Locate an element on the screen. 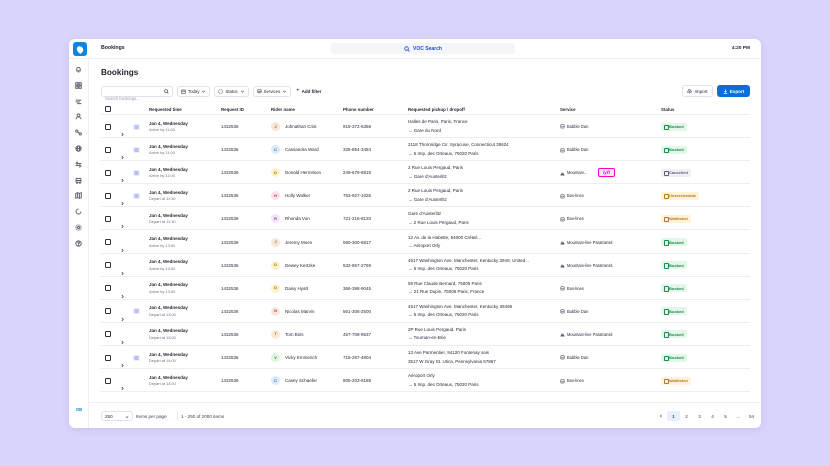 This screenshot has height=466, width=830. add-filter-button: + Add filter is located at coordinates (308, 91).